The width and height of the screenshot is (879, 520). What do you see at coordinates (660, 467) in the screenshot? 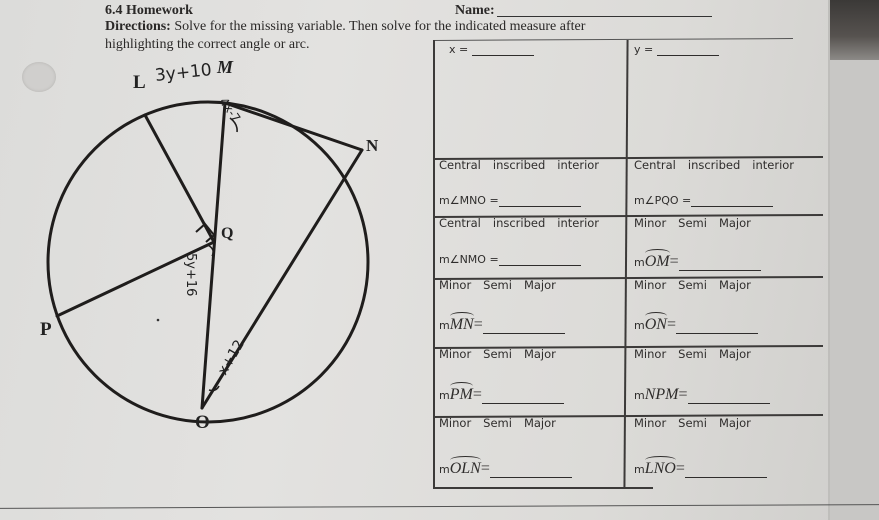
I see `arc-name: LNO` at bounding box center [660, 467].